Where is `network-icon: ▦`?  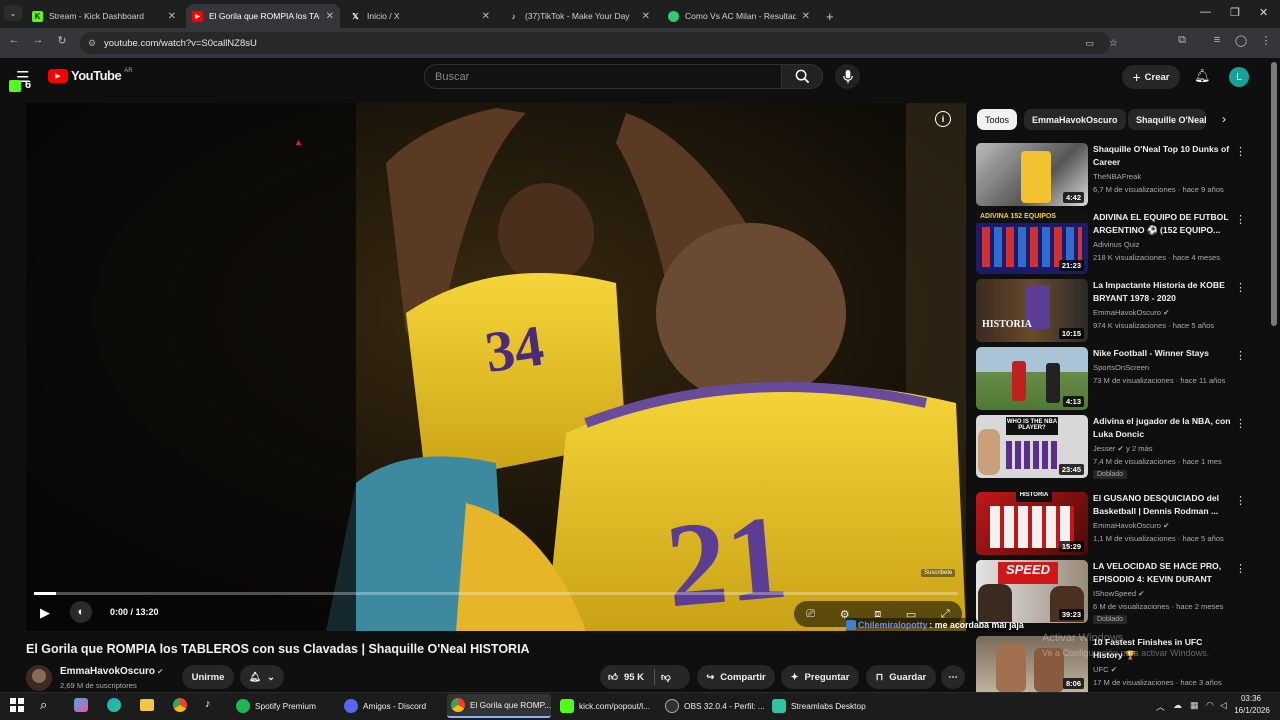
network-icon: ▦ is located at coordinates (1194, 705).